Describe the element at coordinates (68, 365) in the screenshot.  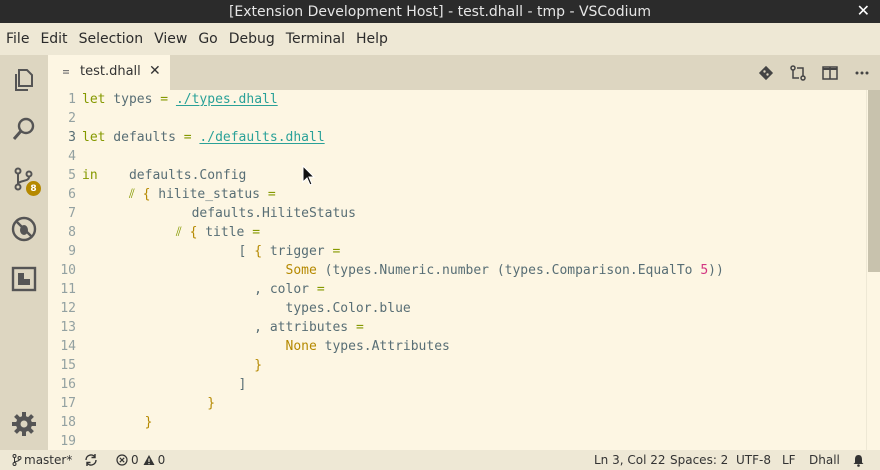
I see `line-number: 15` at that location.